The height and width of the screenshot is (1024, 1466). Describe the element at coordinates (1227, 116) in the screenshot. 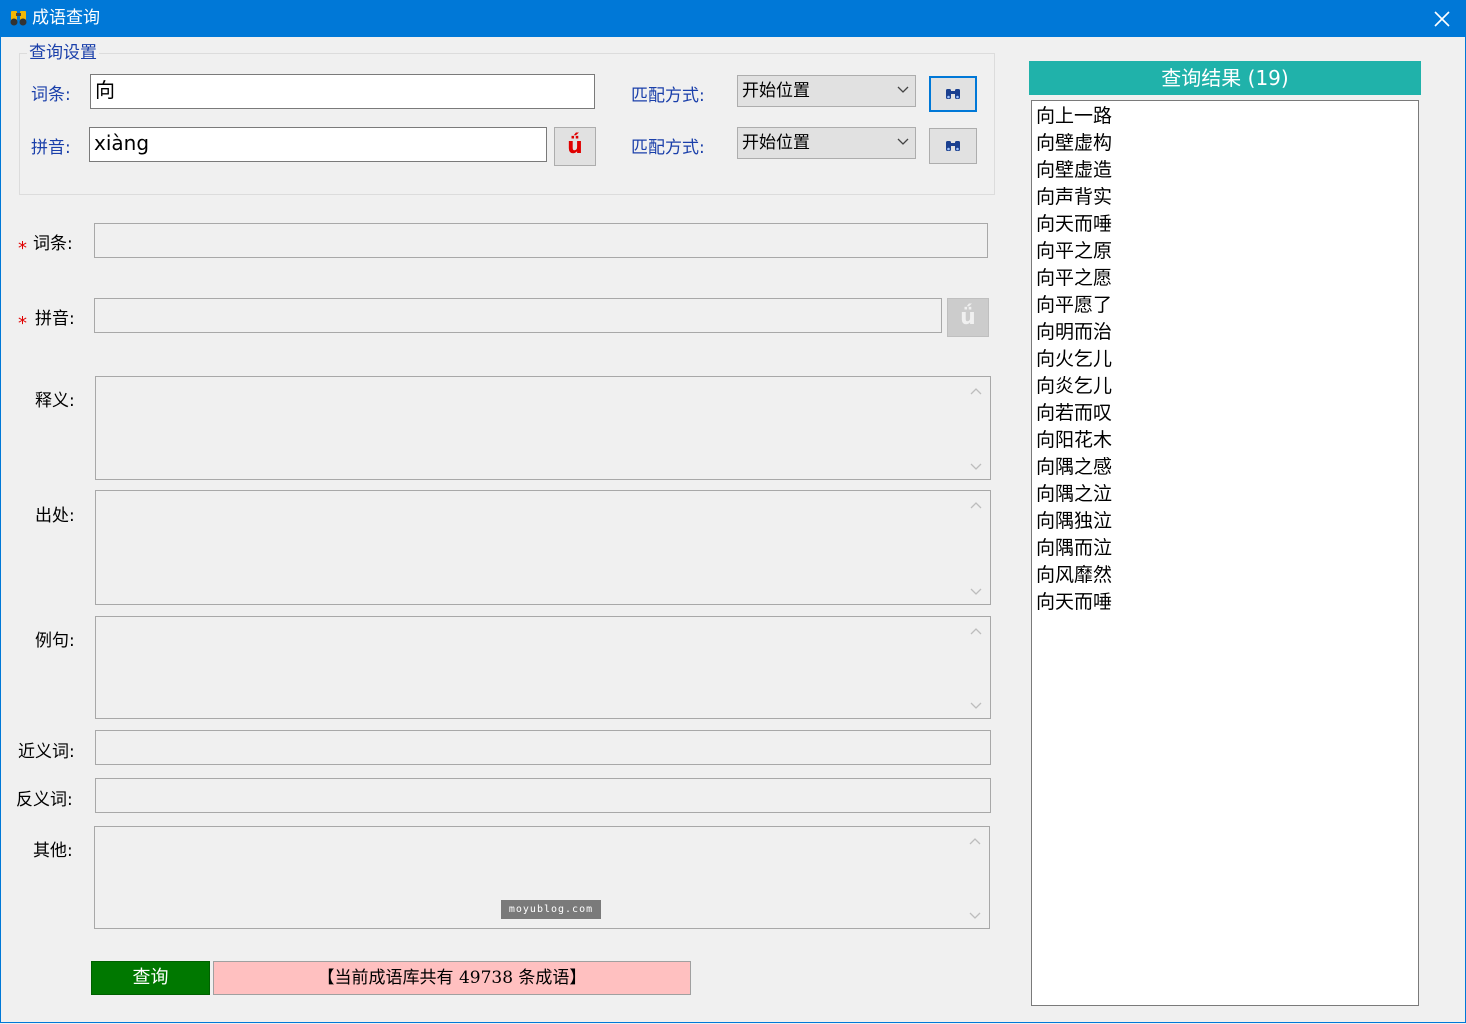

I see `result-list-item: 向上一路` at that location.